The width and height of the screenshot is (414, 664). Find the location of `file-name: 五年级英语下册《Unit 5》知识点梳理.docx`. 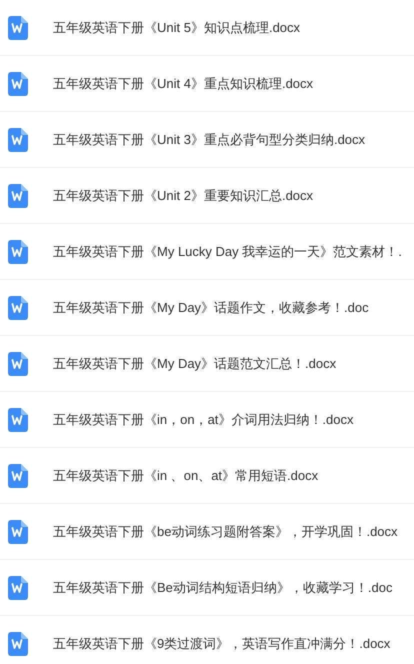

file-name: 五年级英语下册《Unit 5》知识点梳理.docx is located at coordinates (176, 27).